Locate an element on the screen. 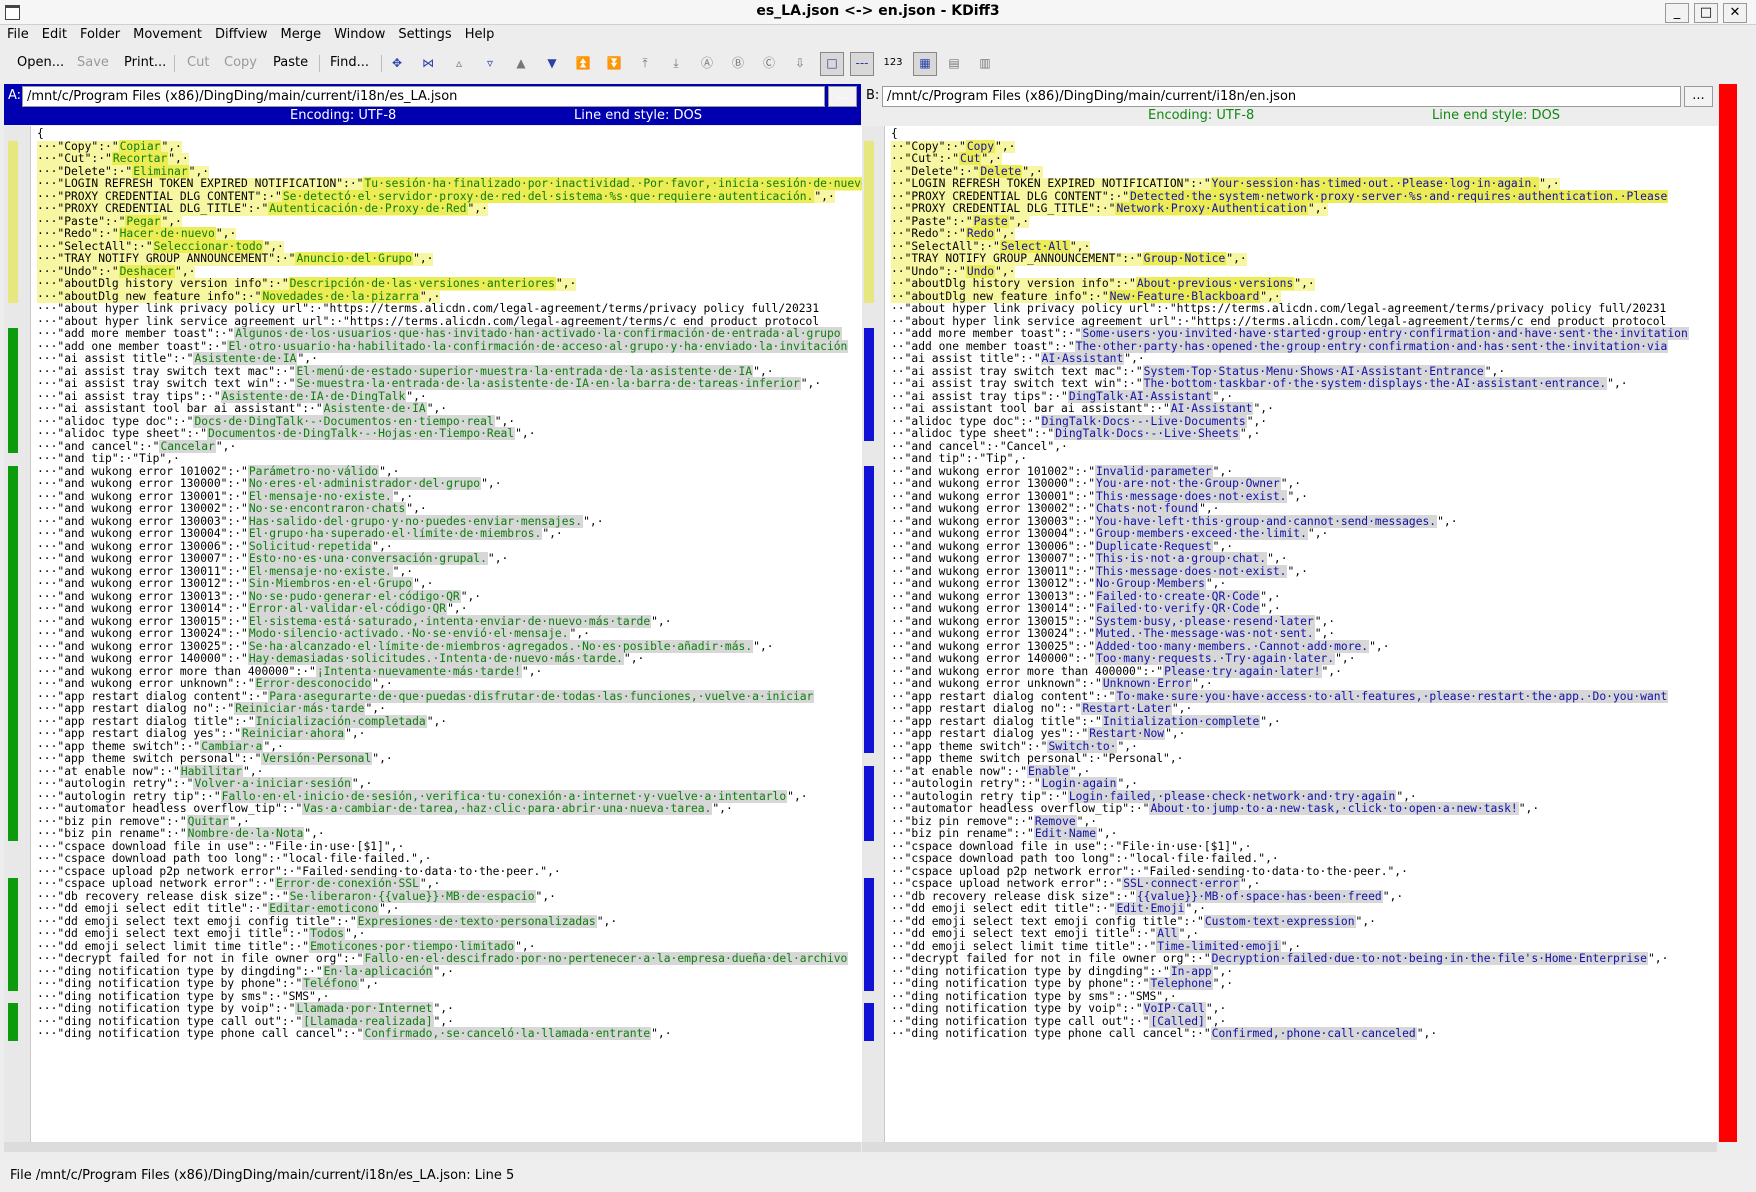 The image size is (1756, 1192). go-current-delta-icon: ✥ is located at coordinates (397, 63).